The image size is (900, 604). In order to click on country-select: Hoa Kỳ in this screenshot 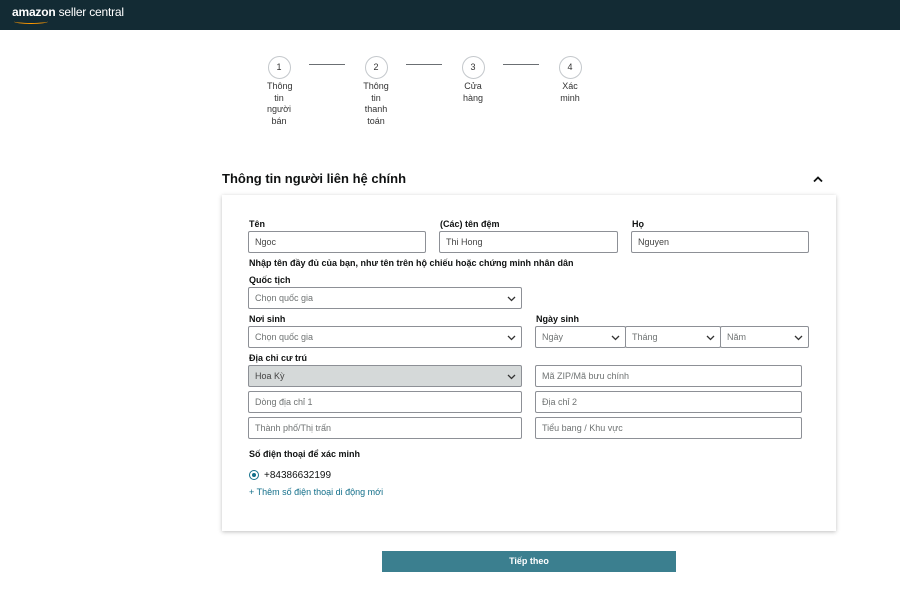, I will do `click(385, 376)`.